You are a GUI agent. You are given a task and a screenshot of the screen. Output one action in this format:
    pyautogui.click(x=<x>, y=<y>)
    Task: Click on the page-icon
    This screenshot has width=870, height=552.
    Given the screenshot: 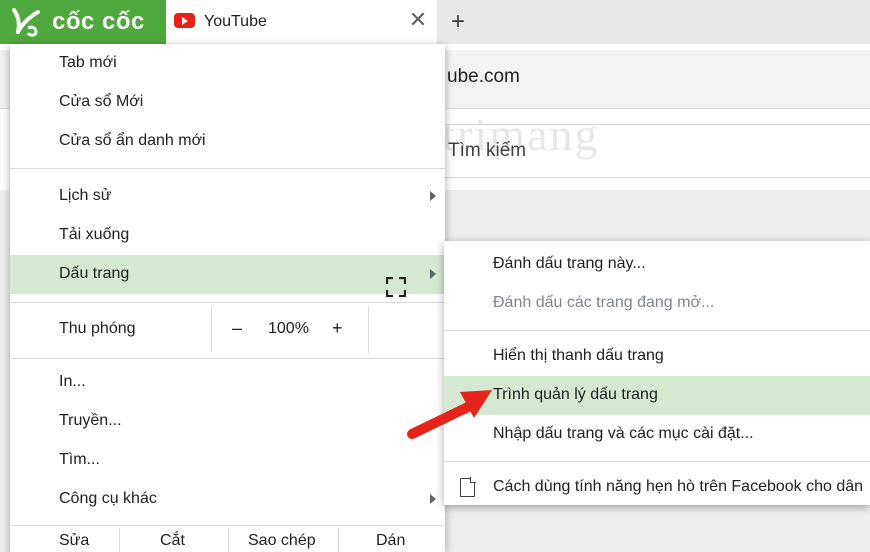 What is the action you would take?
    pyautogui.click(x=468, y=487)
    